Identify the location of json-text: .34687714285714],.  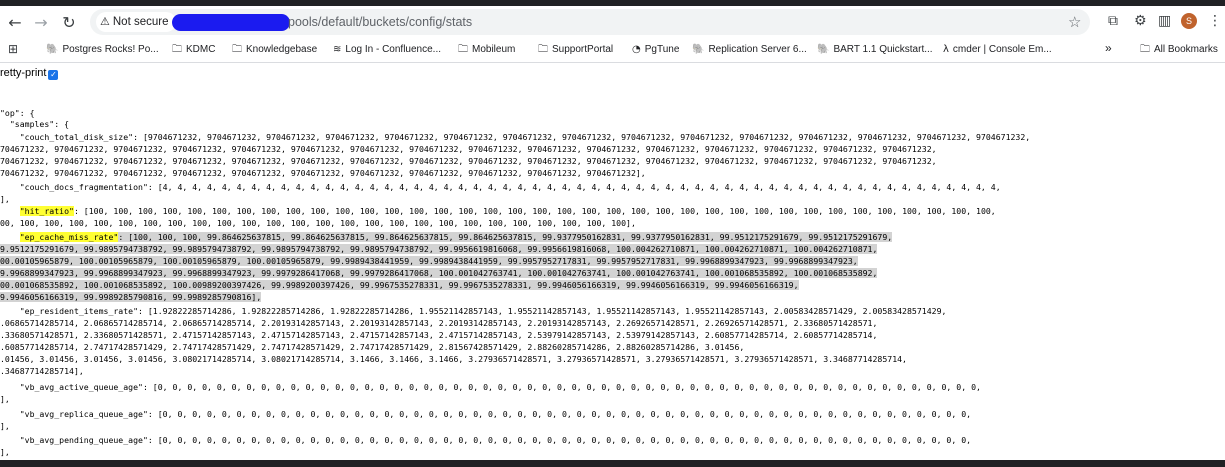
(42, 371).